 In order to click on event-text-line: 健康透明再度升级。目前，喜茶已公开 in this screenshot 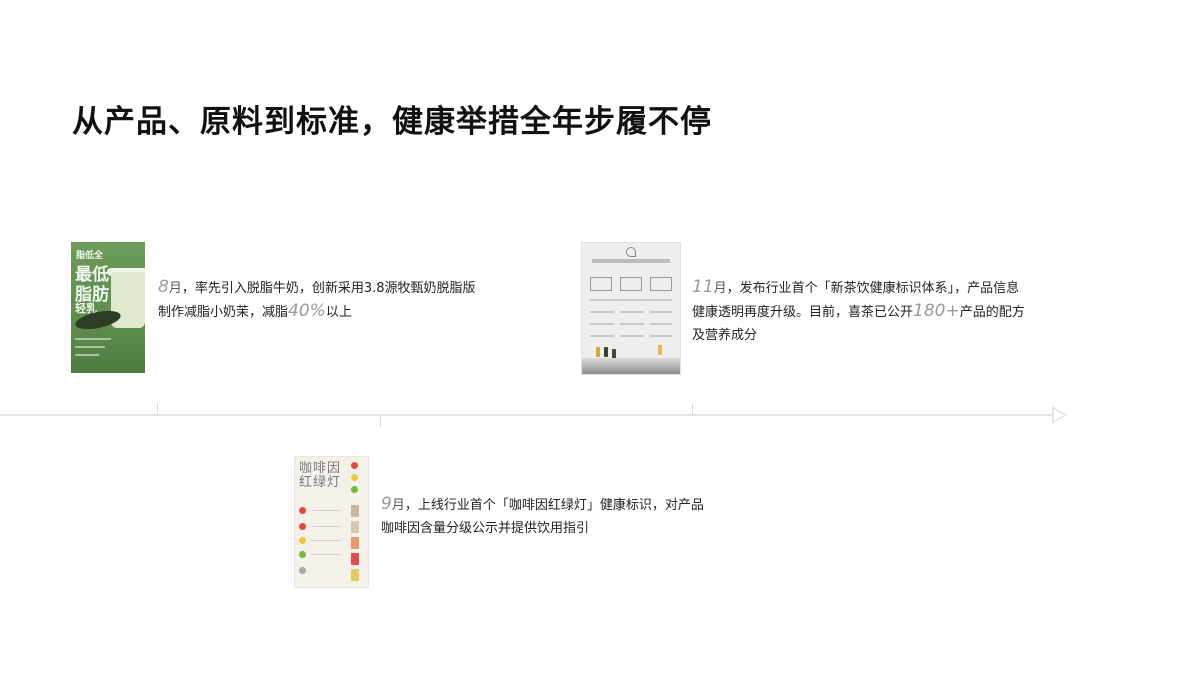, I will do `click(803, 312)`.